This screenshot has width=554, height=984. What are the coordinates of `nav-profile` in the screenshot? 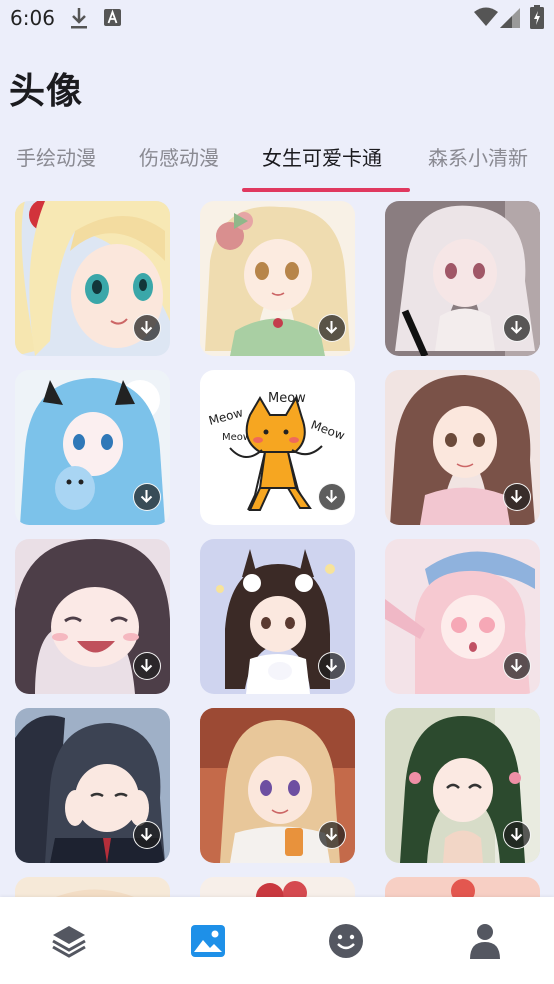 It's located at (485, 941).